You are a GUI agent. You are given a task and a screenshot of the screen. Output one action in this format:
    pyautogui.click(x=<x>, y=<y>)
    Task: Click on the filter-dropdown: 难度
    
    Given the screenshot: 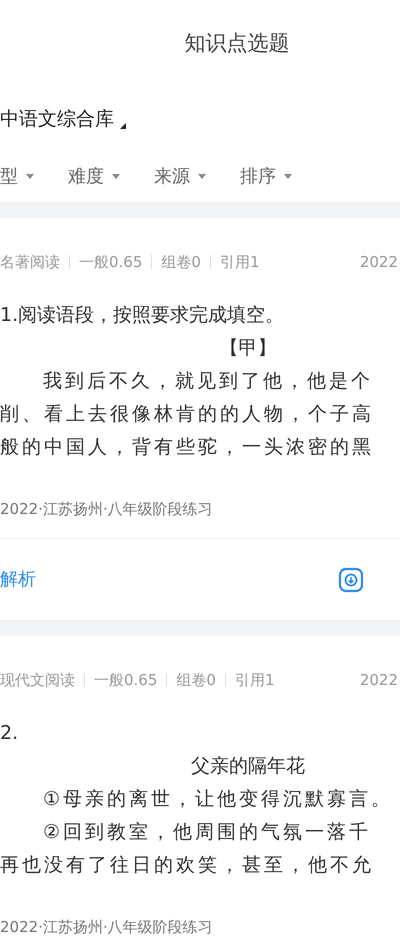 What is the action you would take?
    pyautogui.click(x=94, y=176)
    